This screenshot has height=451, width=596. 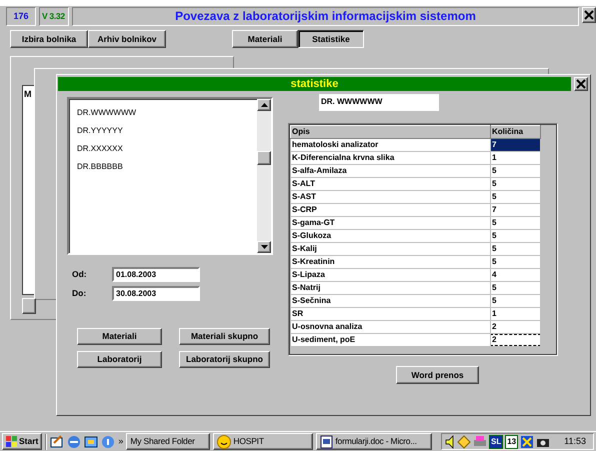 What do you see at coordinates (331, 39) in the screenshot?
I see `tab: Statistike` at bounding box center [331, 39].